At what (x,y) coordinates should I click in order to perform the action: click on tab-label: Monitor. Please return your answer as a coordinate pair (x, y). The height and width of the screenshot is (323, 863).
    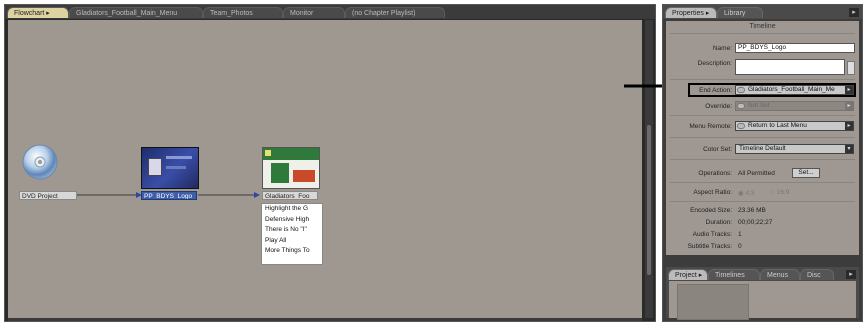
    Looking at the image, I should click on (302, 13).